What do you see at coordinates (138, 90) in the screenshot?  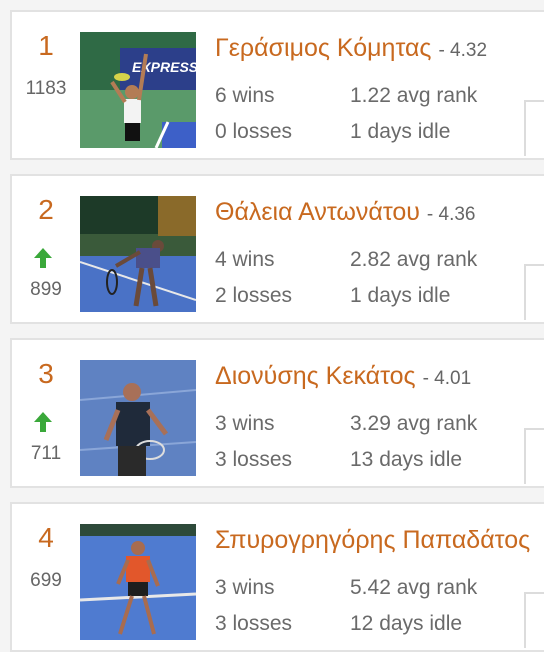 I see `player-photo: EXPRESS` at bounding box center [138, 90].